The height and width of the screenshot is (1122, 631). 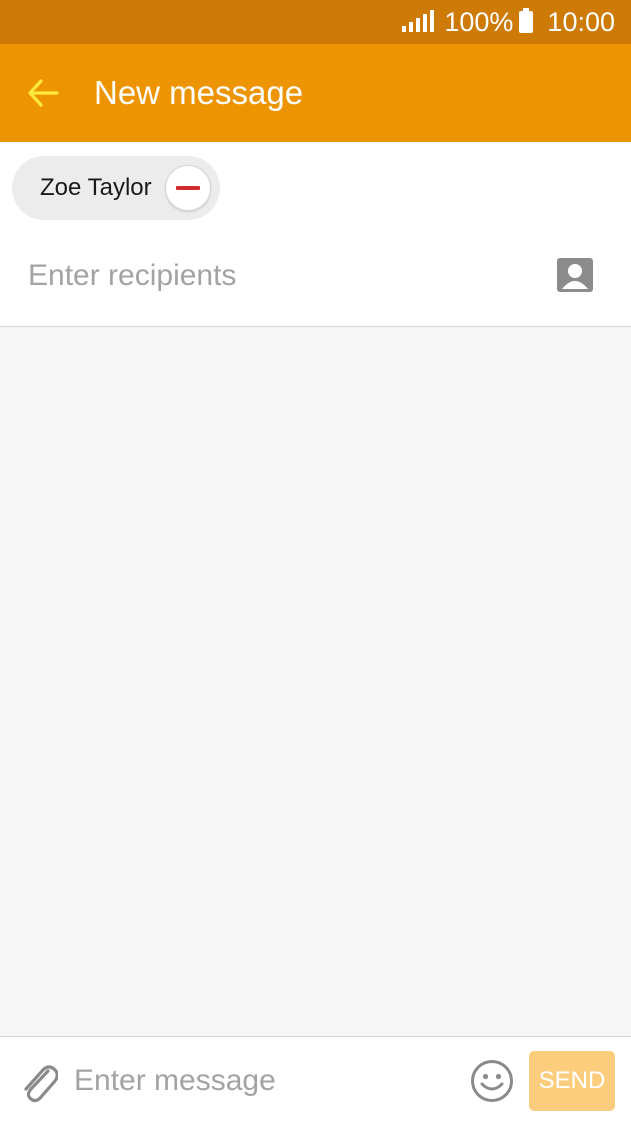 I want to click on recipient-chip: Zoe Taylor, so click(x=116, y=188).